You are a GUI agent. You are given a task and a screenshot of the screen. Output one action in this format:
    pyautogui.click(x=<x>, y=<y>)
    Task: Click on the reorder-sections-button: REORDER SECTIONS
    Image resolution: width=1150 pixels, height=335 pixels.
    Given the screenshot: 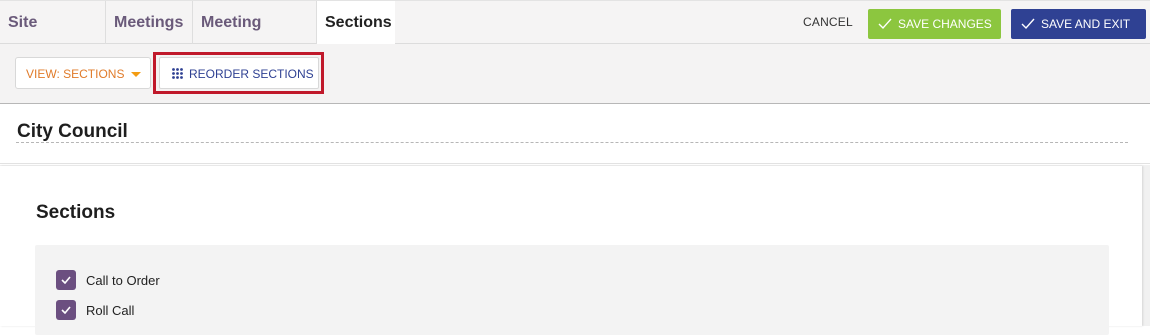 What is the action you would take?
    pyautogui.click(x=239, y=73)
    